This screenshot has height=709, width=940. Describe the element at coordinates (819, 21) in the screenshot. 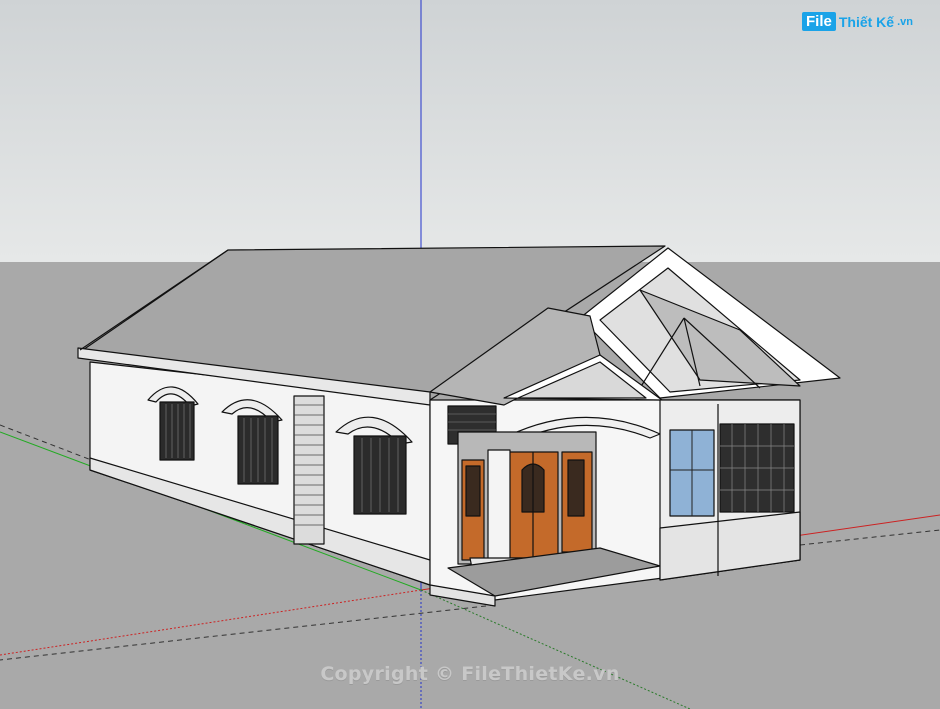

I see `logo-file-box: File` at that location.